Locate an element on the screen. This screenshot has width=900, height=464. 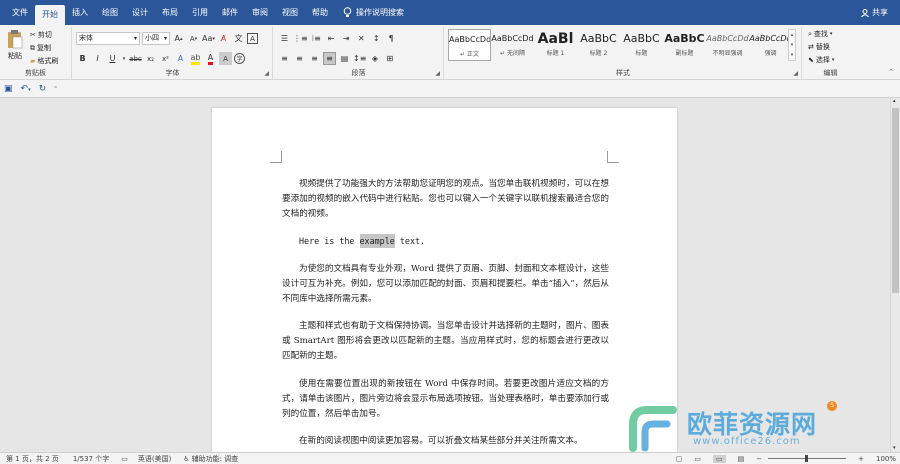
collapse-ribbon-icon: ⌃ is located at coordinates (891, 72).